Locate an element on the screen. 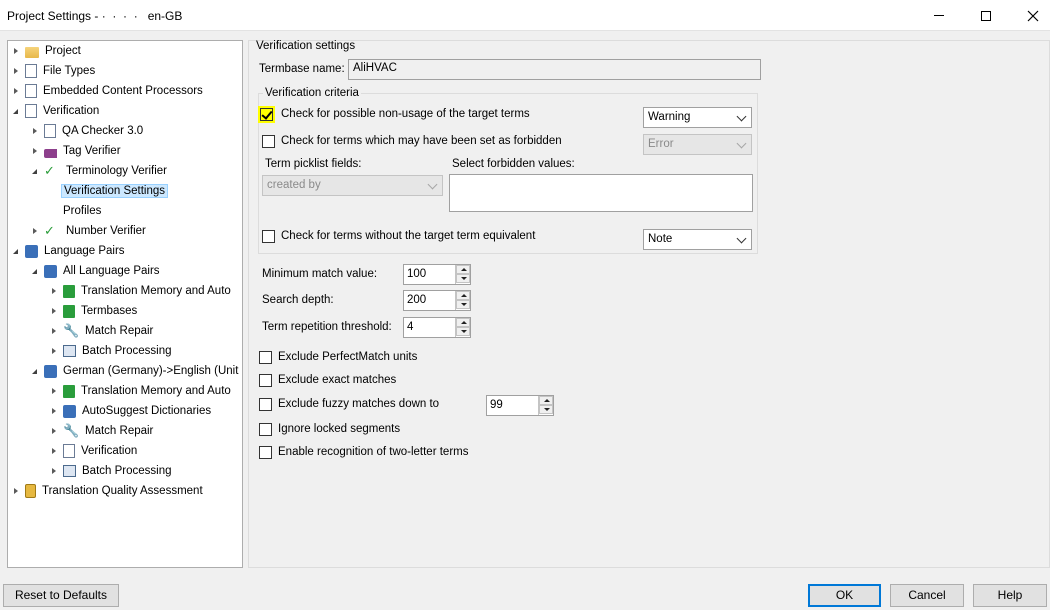  two-letter-checkbox is located at coordinates (265, 452).